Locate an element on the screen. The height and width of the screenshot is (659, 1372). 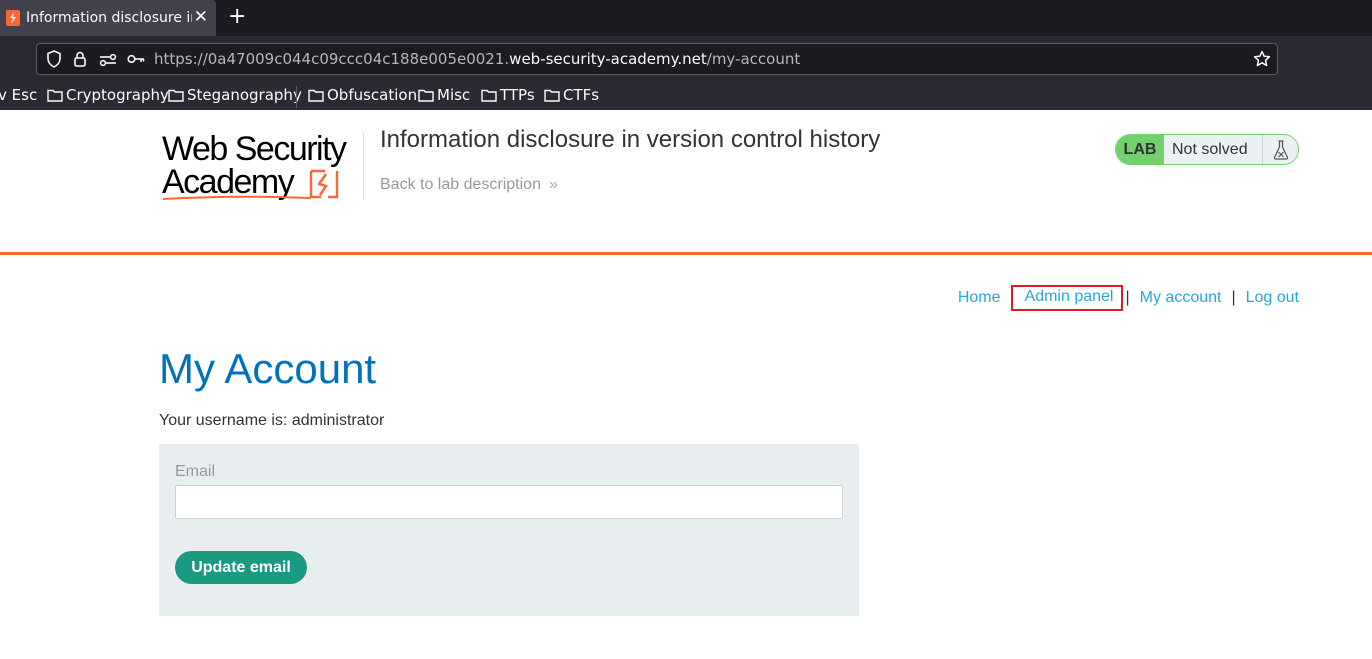
close-tab-icon: ✕ is located at coordinates (201, 17).